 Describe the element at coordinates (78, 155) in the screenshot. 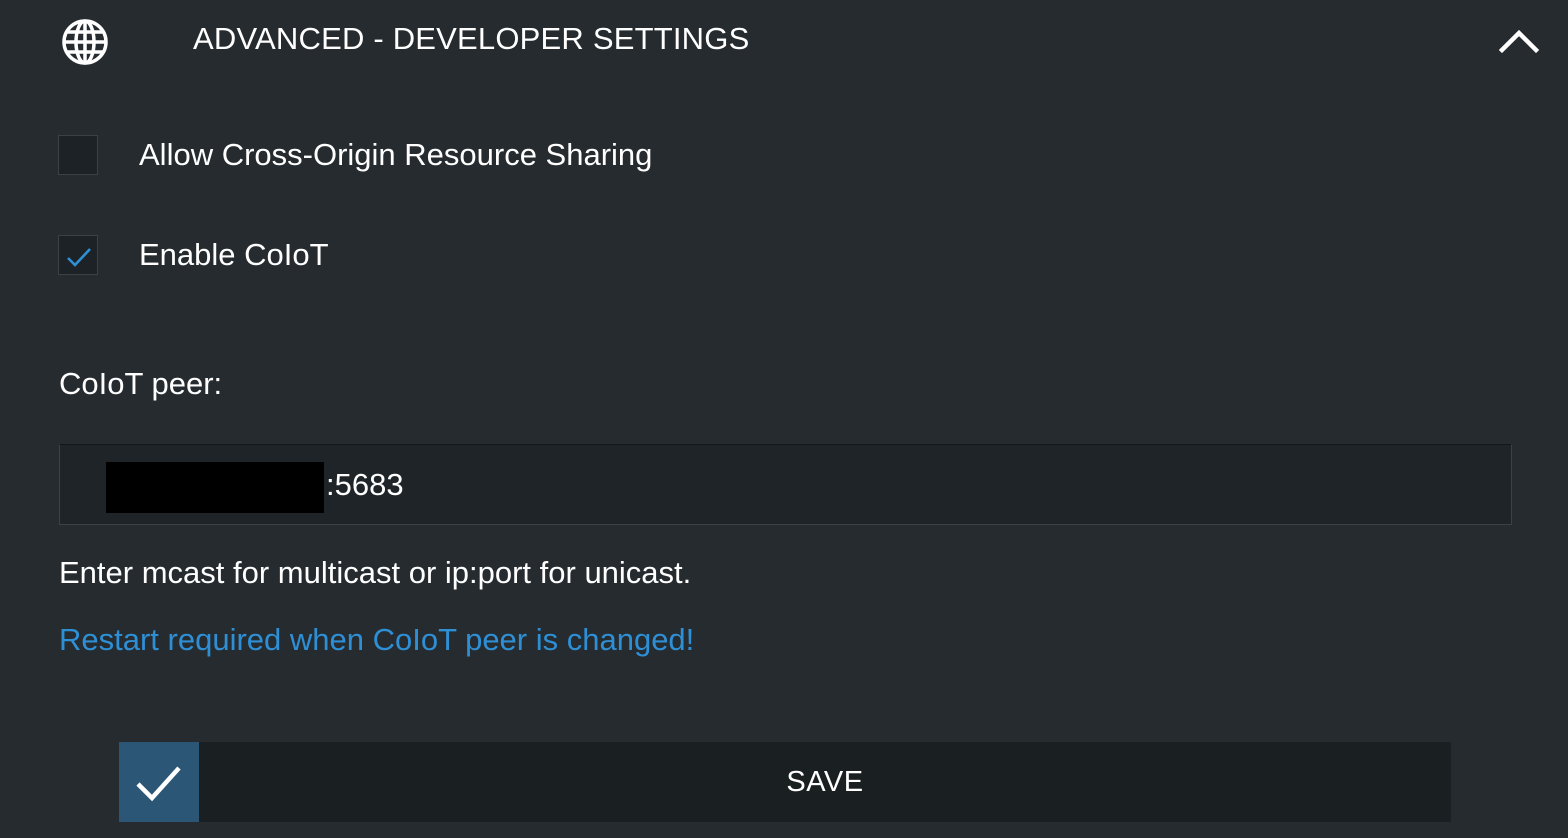

I see `cors-checkbox` at that location.